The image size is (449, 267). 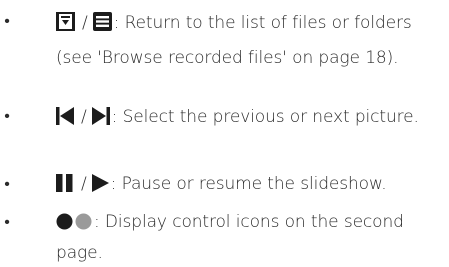 I want to click on play-icon, so click(x=100, y=187).